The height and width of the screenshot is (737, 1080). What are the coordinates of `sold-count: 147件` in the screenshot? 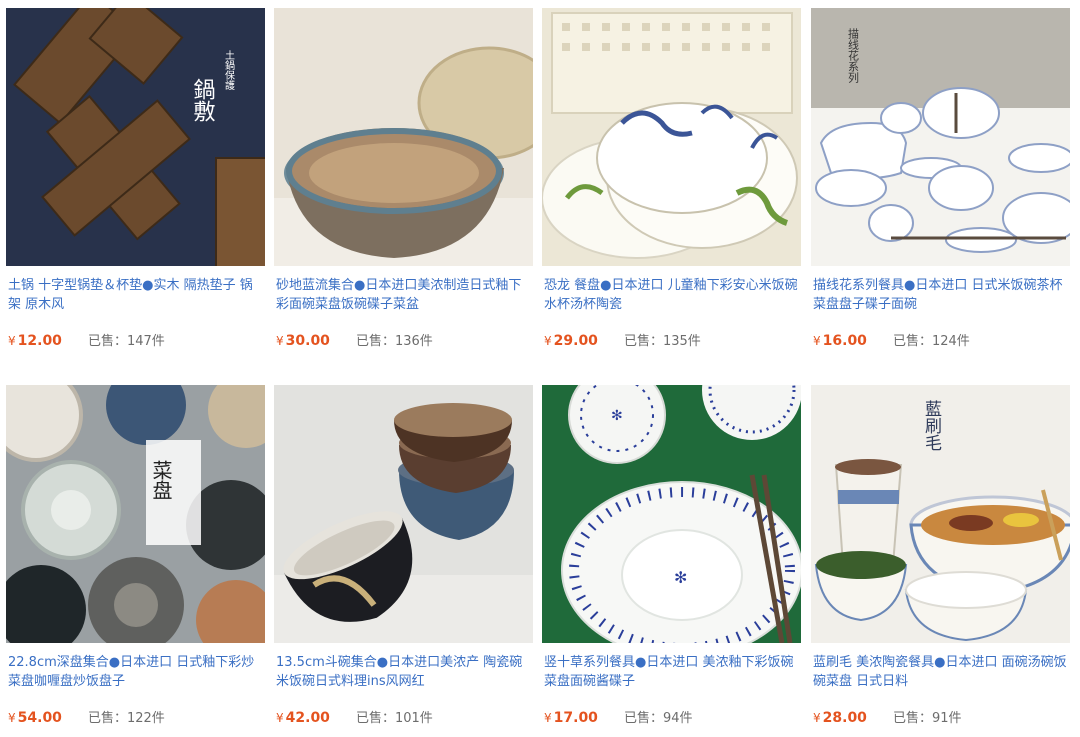 It's located at (145, 341).